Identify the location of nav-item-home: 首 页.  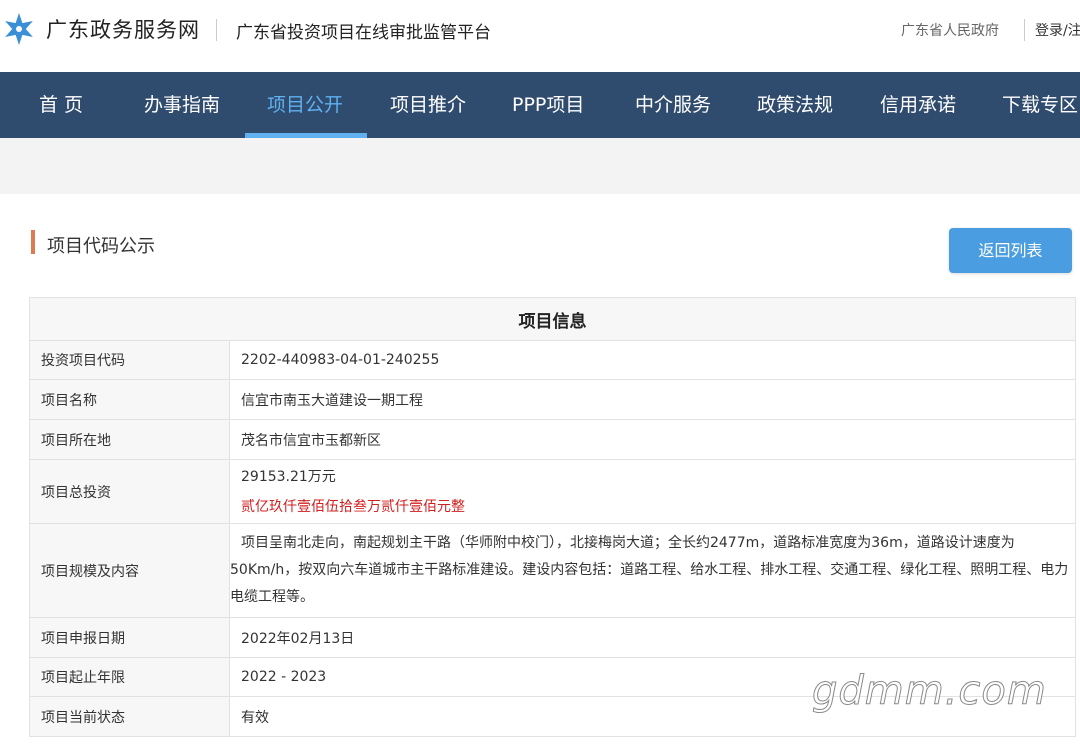
(61, 105).